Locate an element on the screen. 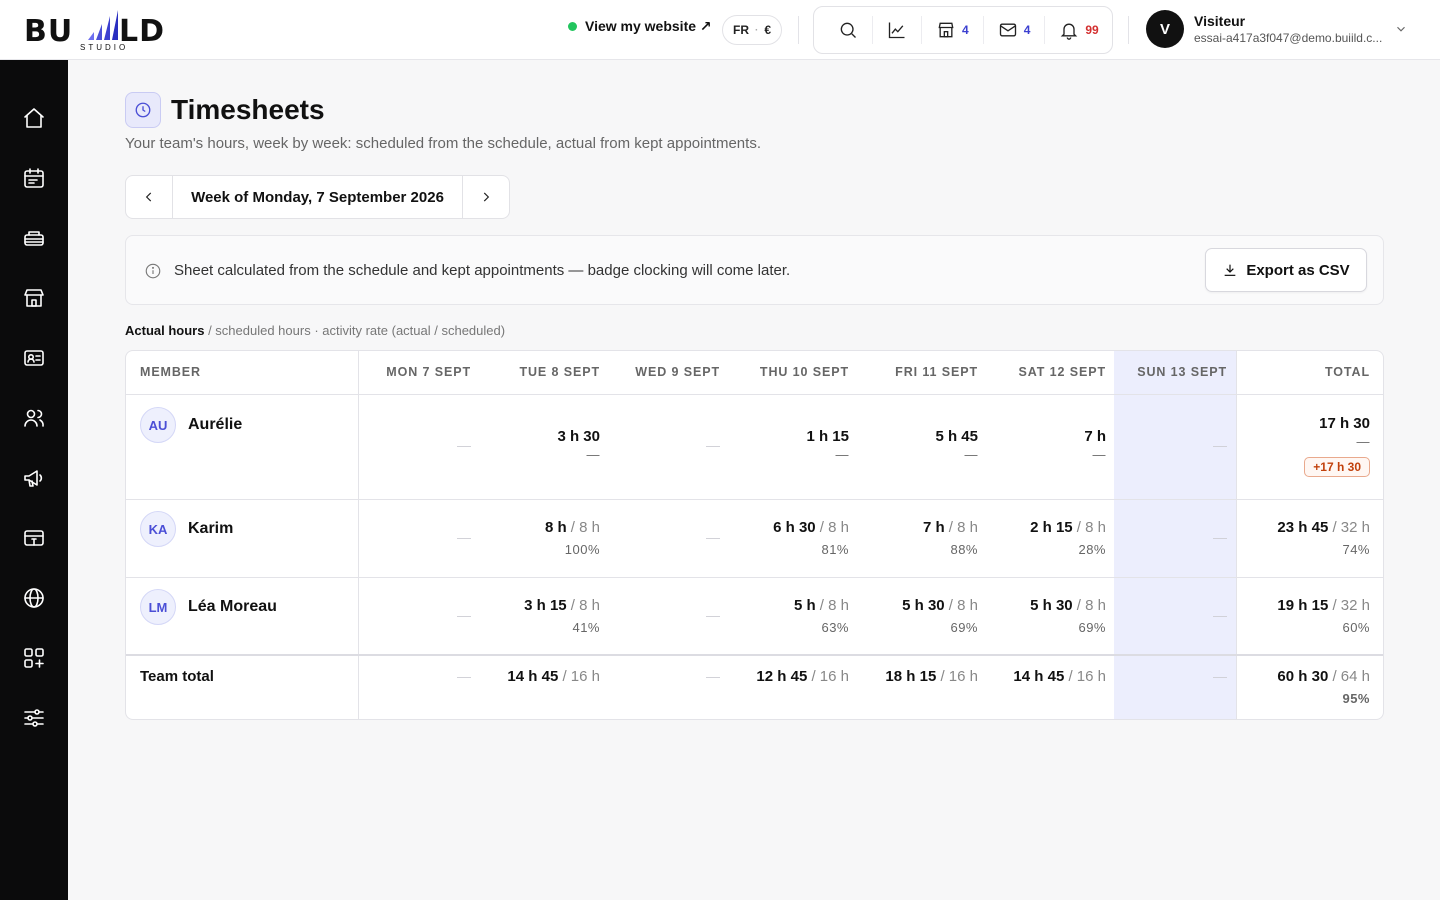 This screenshot has height=900, width=1440. day-cell: 3 h 30 — is located at coordinates (578, 445).